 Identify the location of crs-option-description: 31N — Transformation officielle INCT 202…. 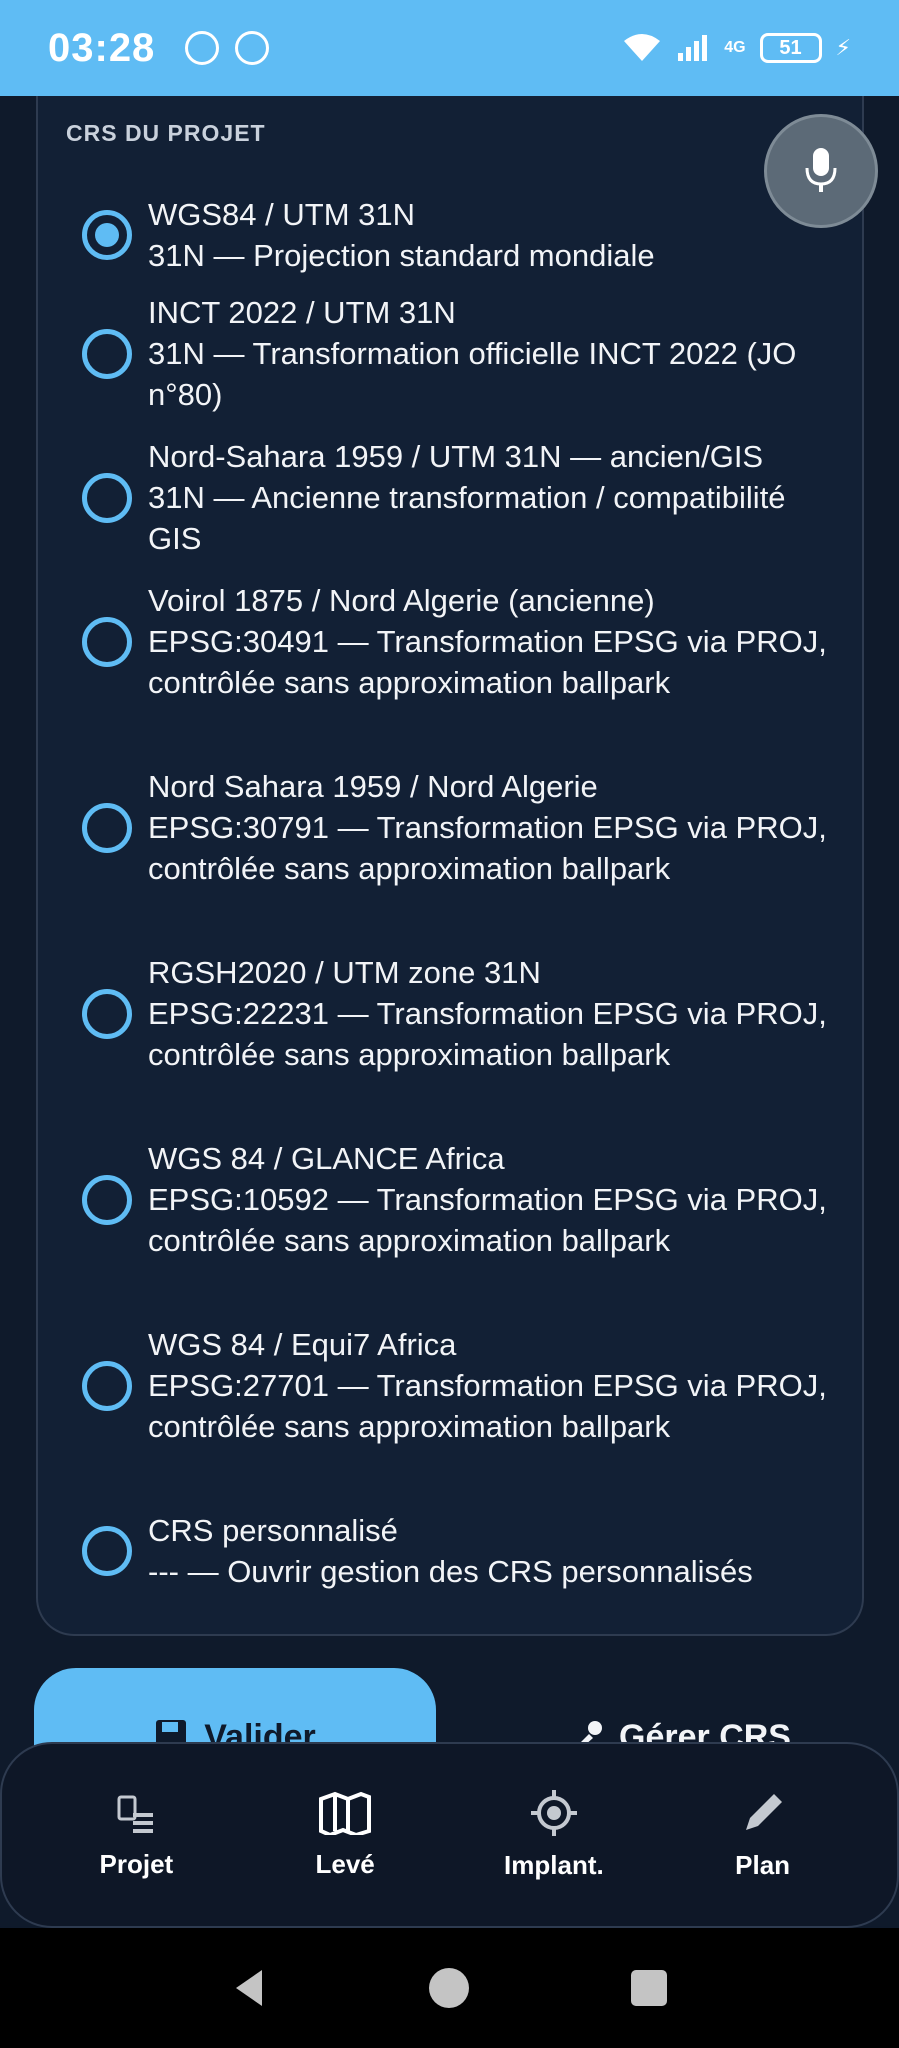
(472, 374).